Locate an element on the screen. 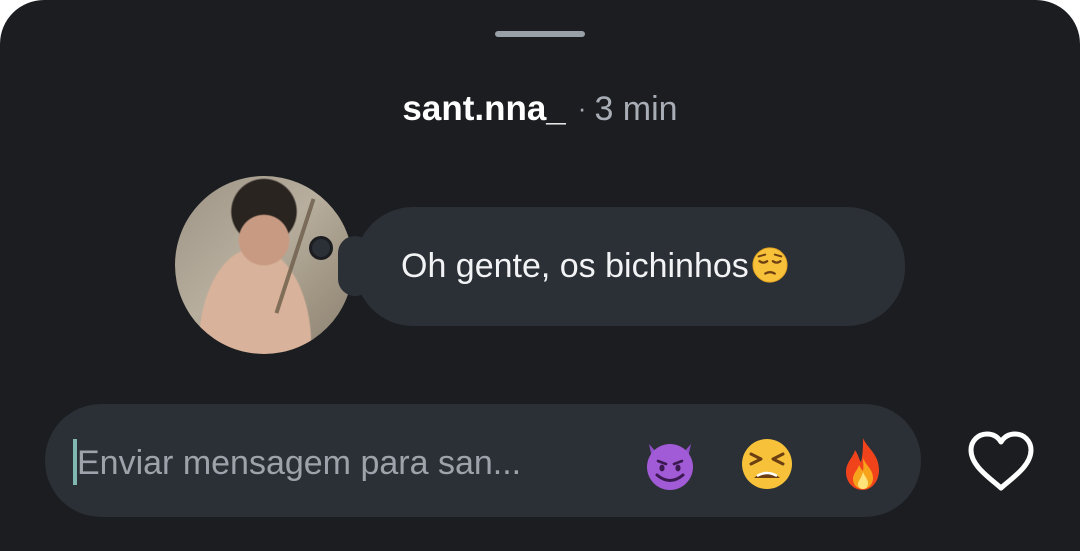  username: sant.nna_ is located at coordinates (483, 108).